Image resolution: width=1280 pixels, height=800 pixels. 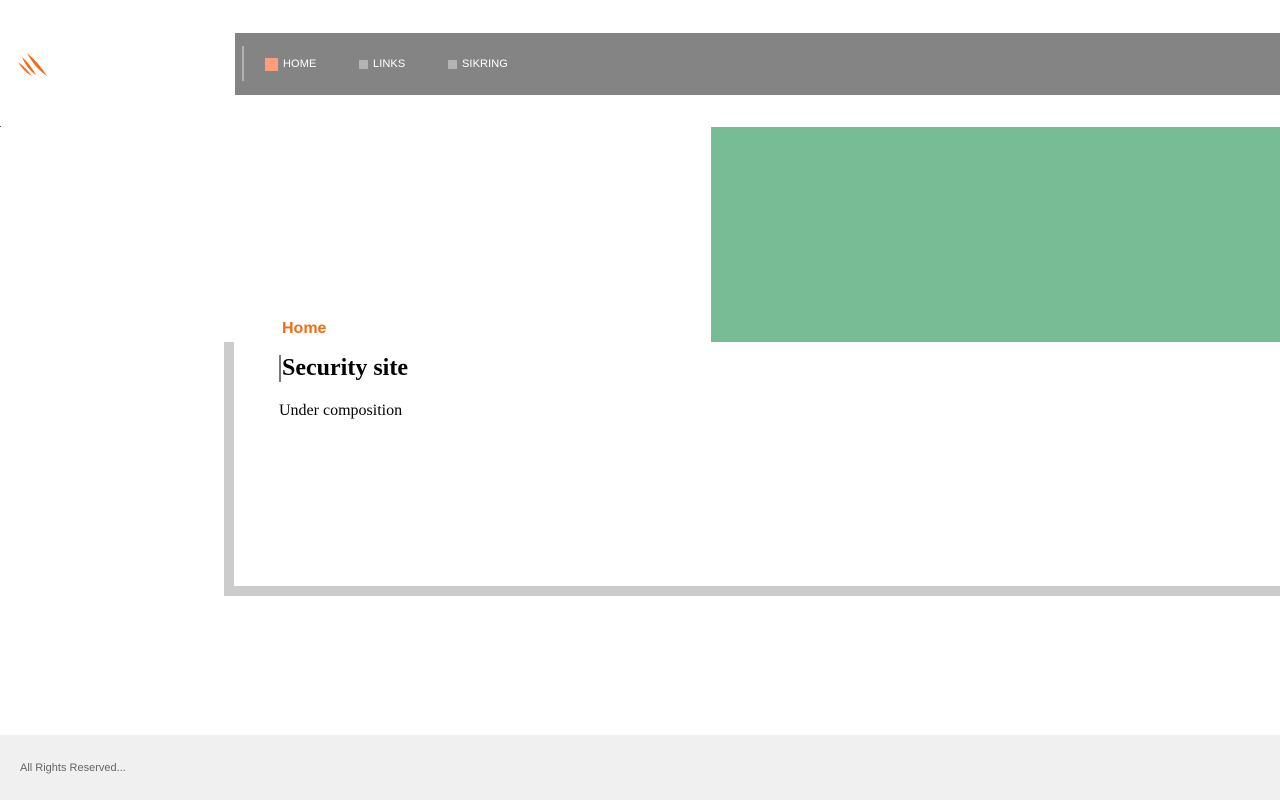 I want to click on nav-item-label: LINKS, so click(x=389, y=64).